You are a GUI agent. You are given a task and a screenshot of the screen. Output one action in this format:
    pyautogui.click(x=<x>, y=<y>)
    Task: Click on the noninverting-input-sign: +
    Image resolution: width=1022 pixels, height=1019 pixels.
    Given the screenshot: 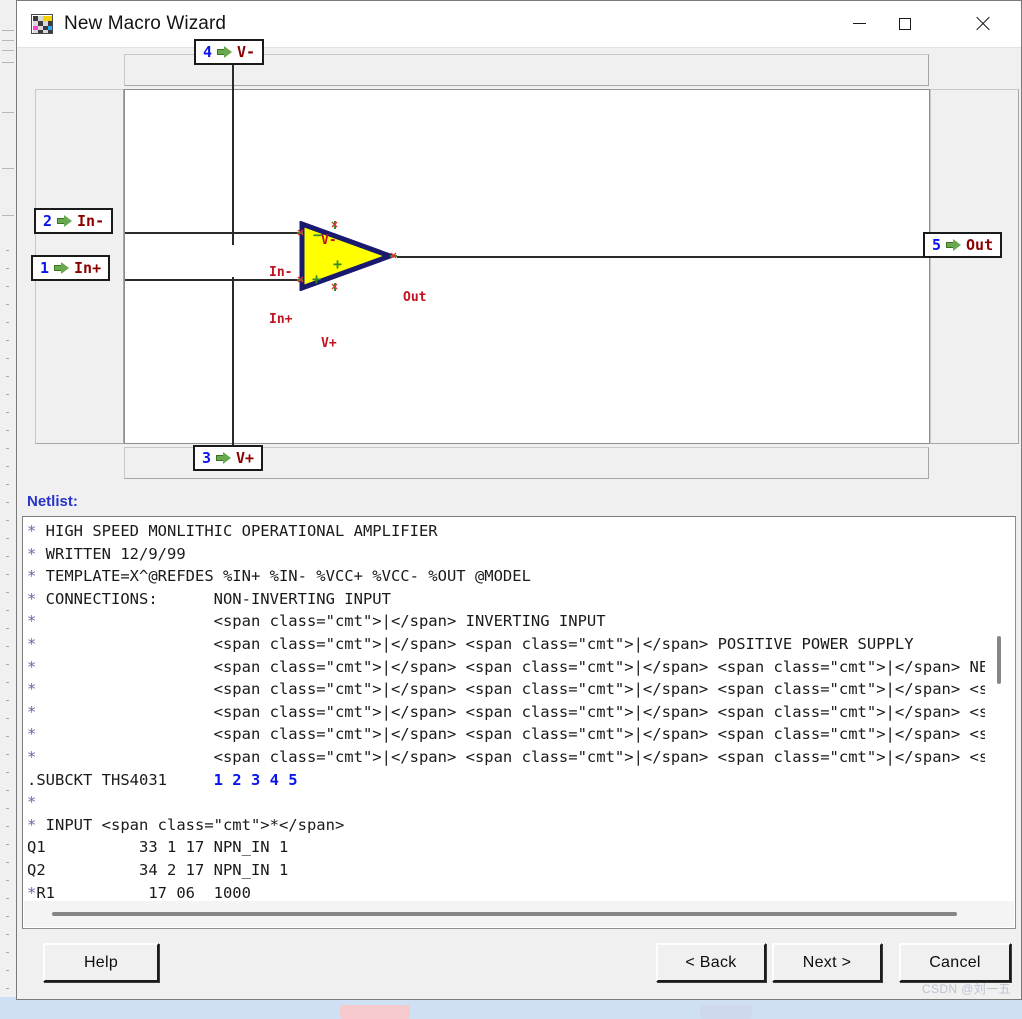 What is the action you would take?
    pyautogui.click(x=316, y=279)
    